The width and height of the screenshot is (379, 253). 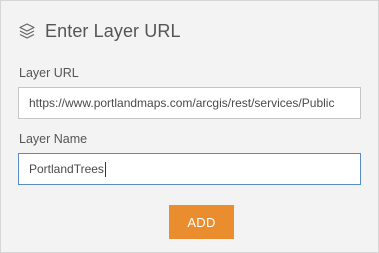 I want to click on layer-name-input: PortlandTrees, so click(x=189, y=169).